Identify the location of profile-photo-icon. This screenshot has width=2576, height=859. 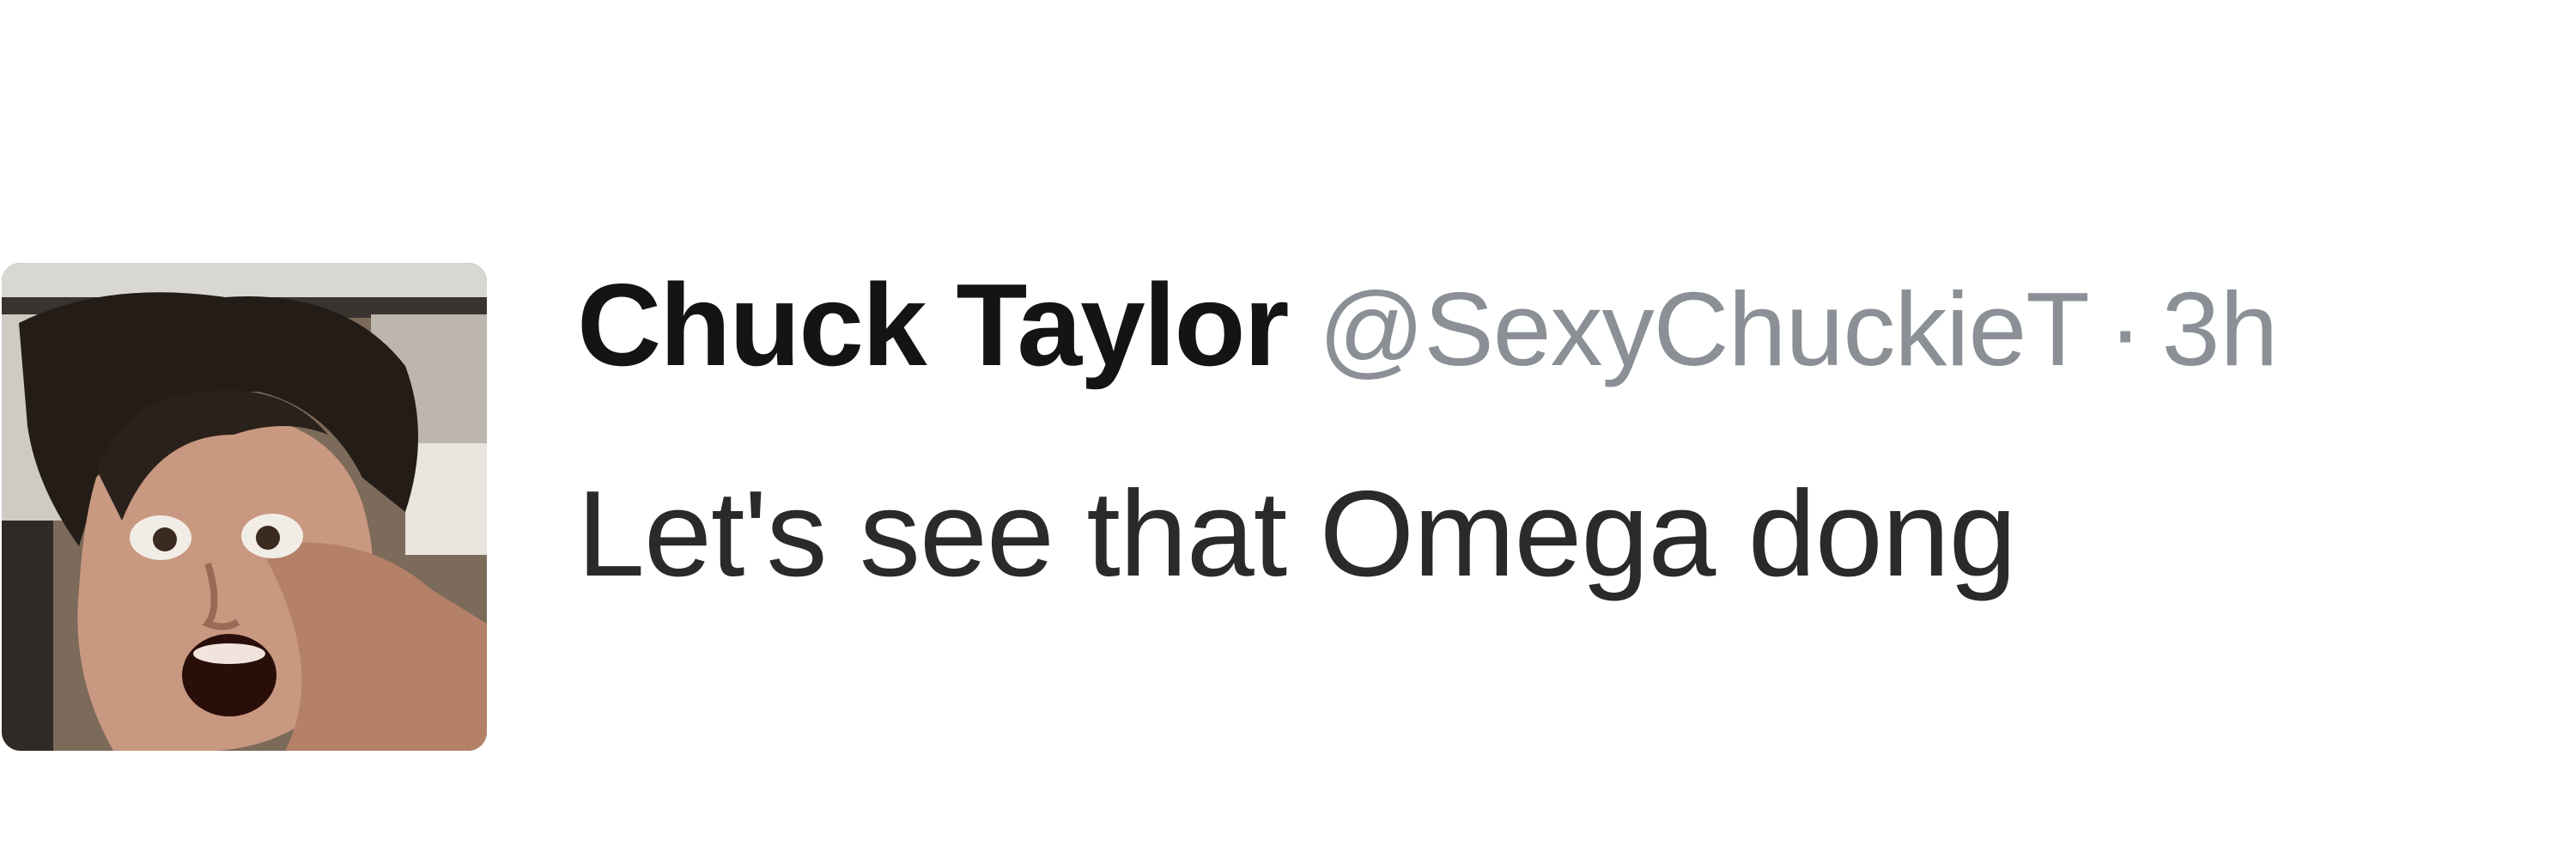
(244, 507).